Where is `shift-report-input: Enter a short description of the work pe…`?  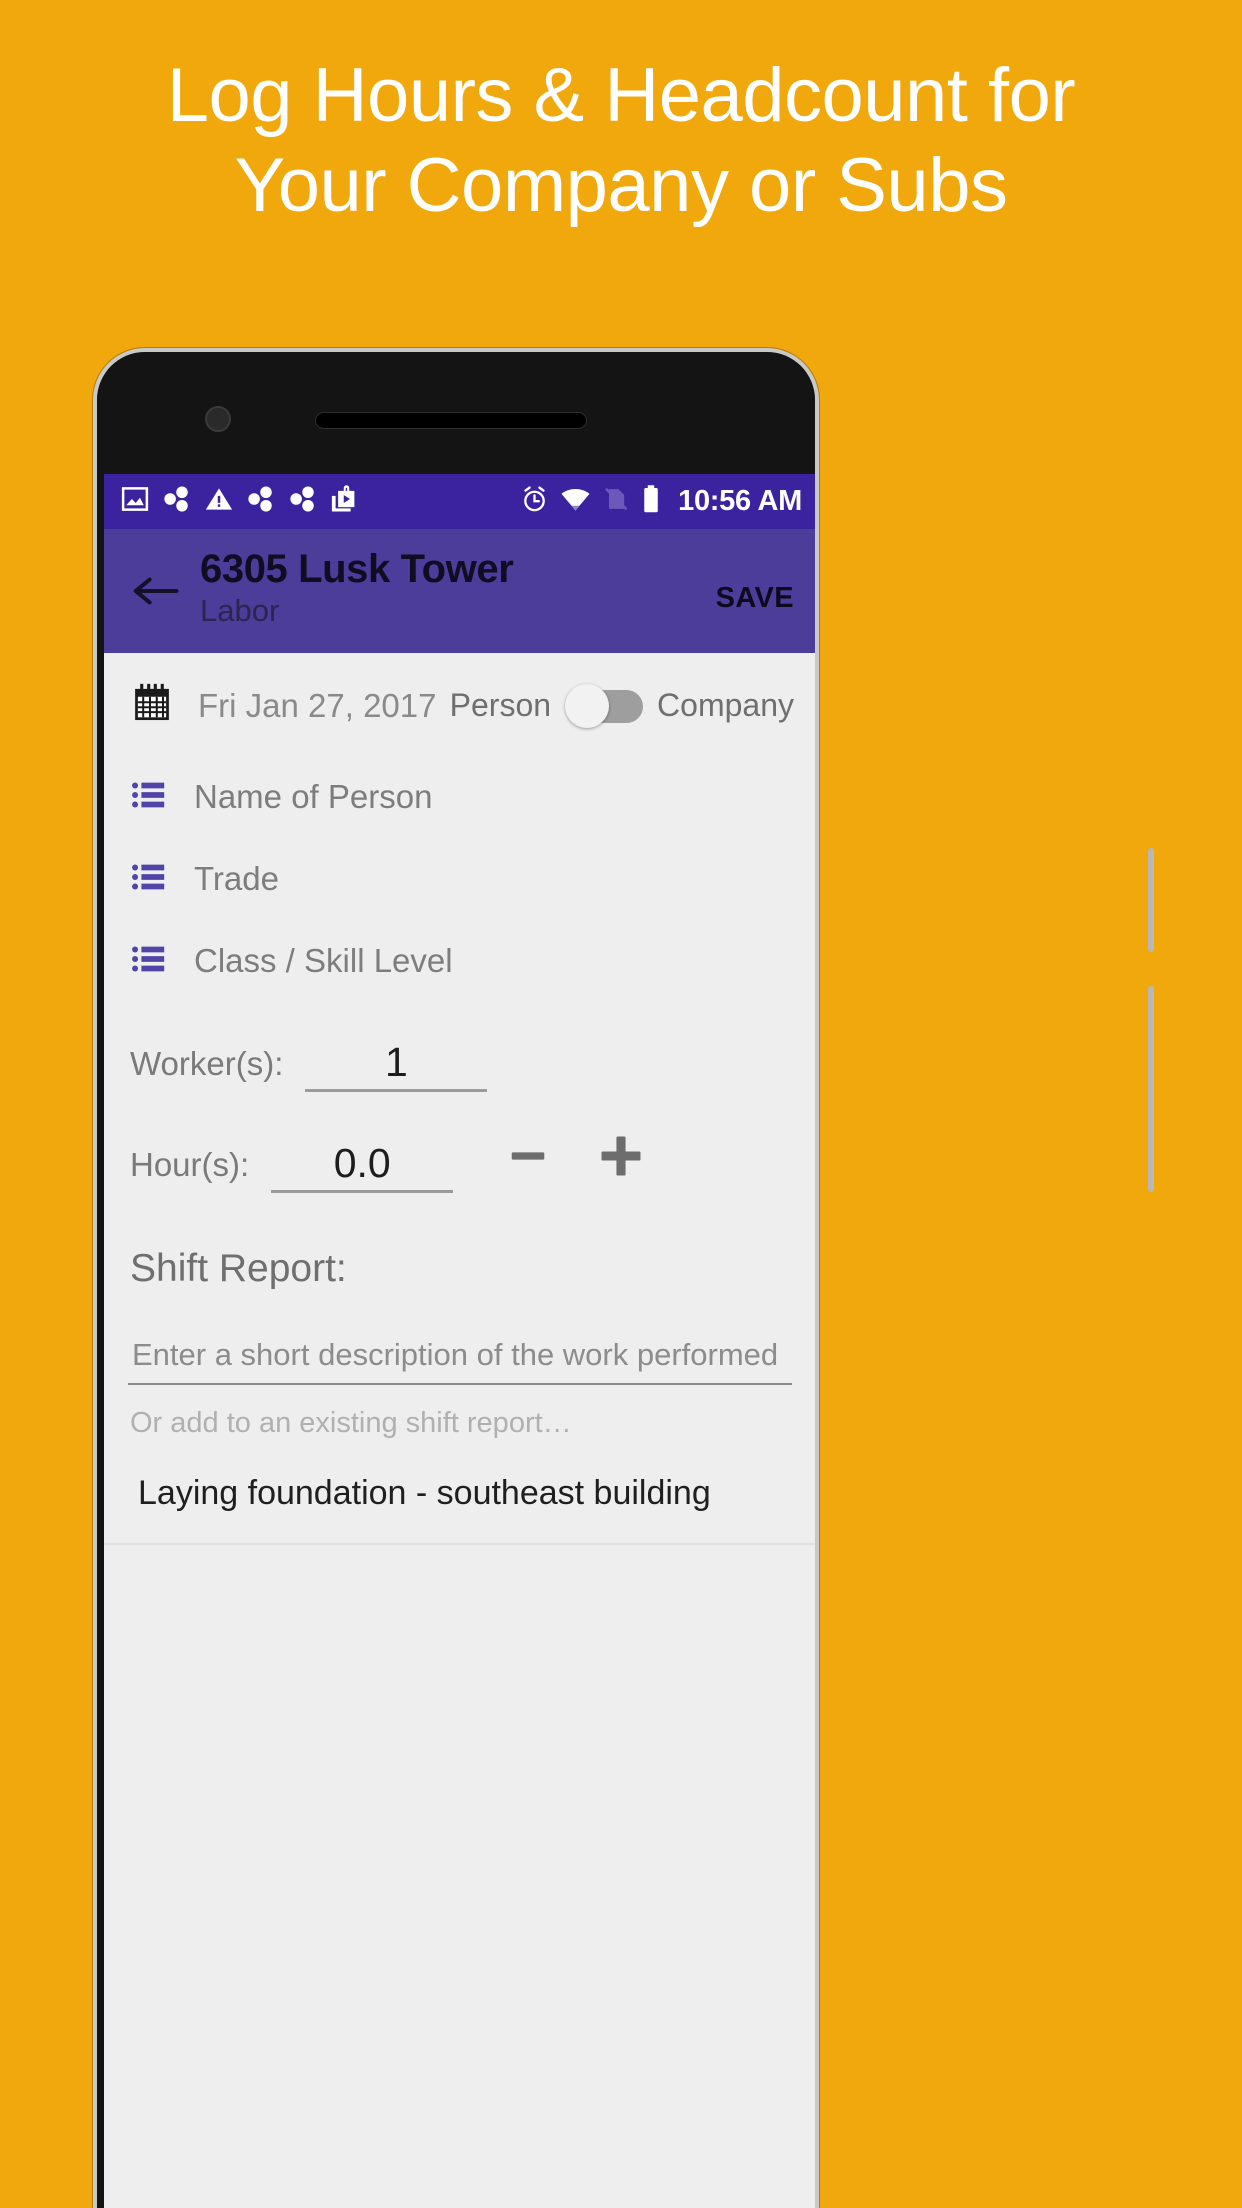
shift-report-input: Enter a short description of the work pe… is located at coordinates (460, 1361).